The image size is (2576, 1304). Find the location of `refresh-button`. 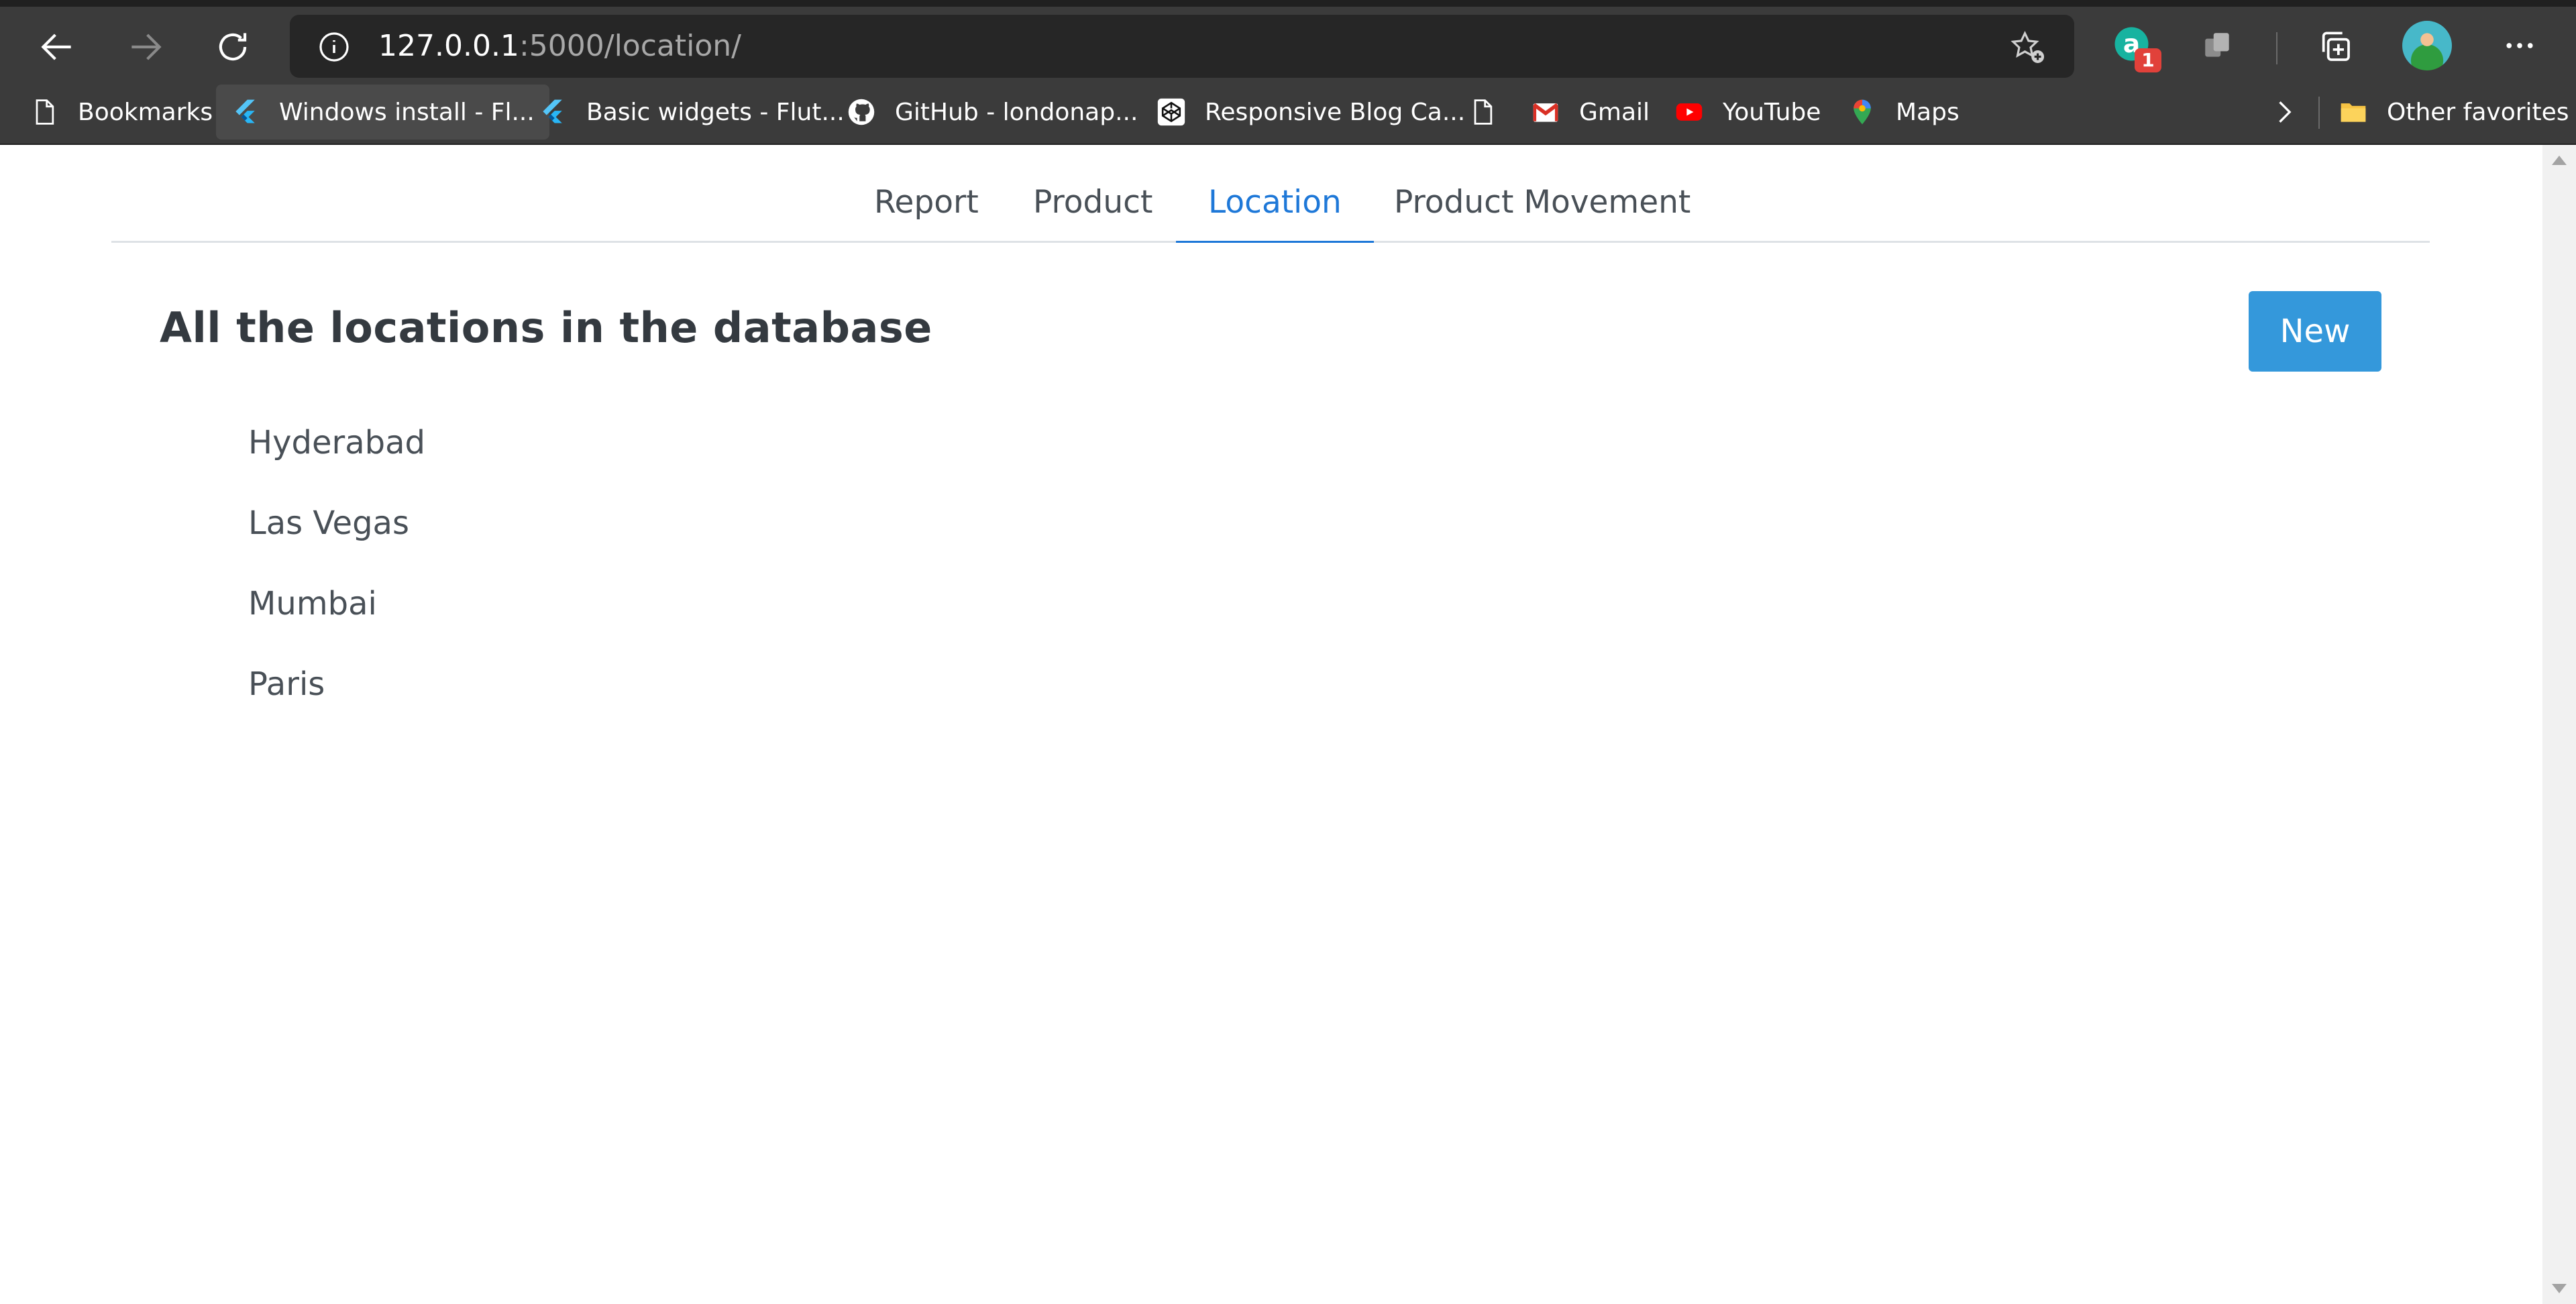

refresh-button is located at coordinates (233, 47).